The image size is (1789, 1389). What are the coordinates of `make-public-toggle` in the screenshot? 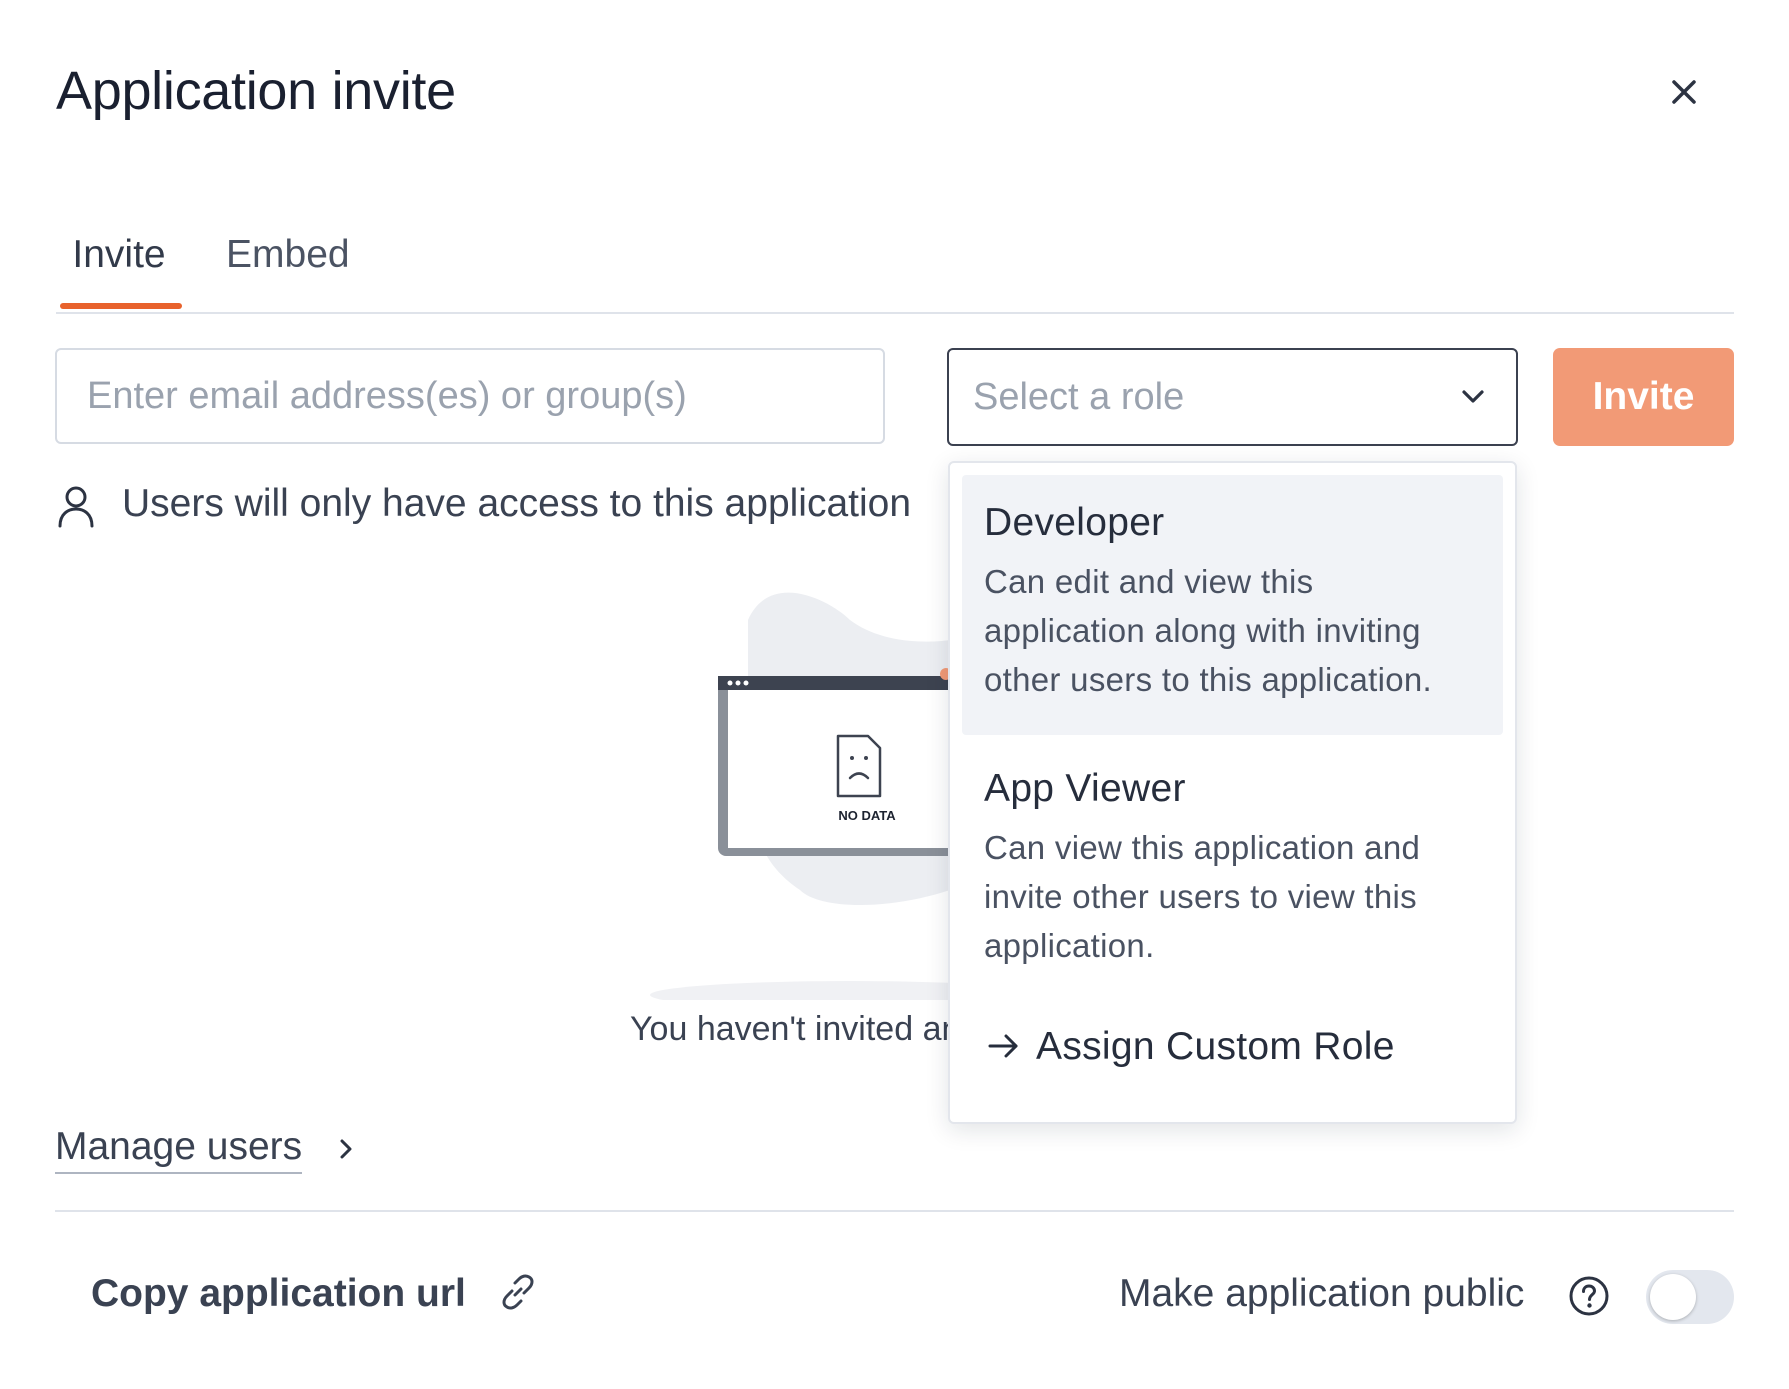 It's located at (1690, 1297).